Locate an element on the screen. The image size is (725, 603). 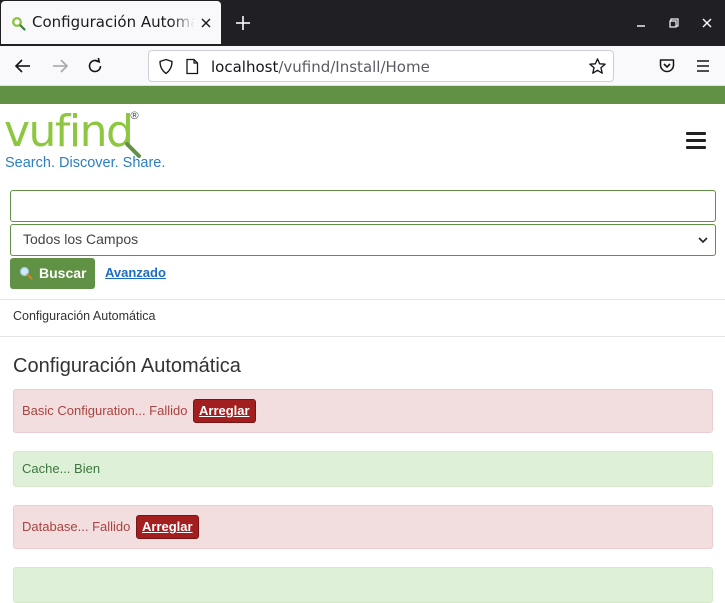
fix-database-button: Arreglar is located at coordinates (167, 527).